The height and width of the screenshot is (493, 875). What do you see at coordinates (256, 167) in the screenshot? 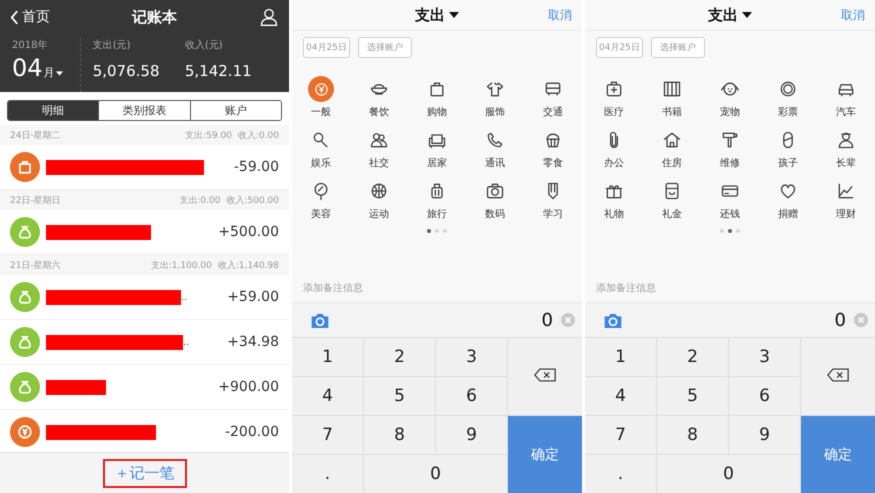
I see `transaction-amount: -59.00` at bounding box center [256, 167].